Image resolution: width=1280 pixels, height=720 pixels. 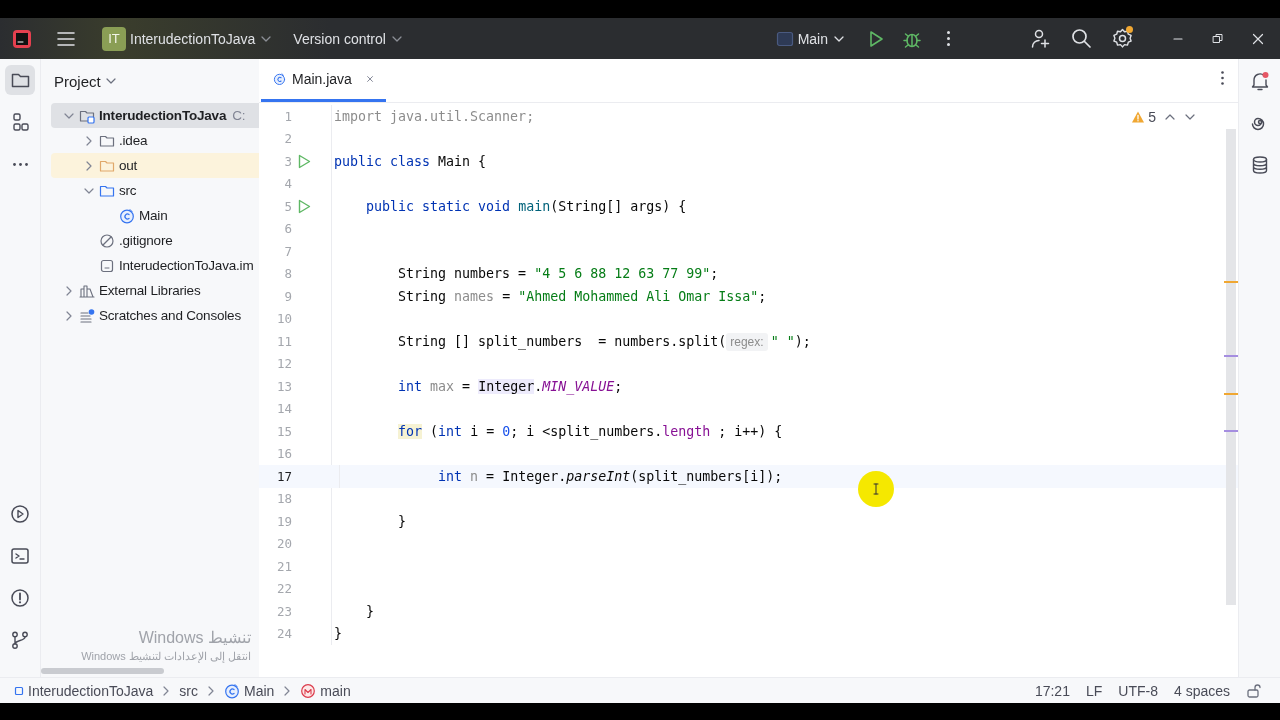 What do you see at coordinates (283, 634) in the screenshot?
I see `line-number: 24` at bounding box center [283, 634].